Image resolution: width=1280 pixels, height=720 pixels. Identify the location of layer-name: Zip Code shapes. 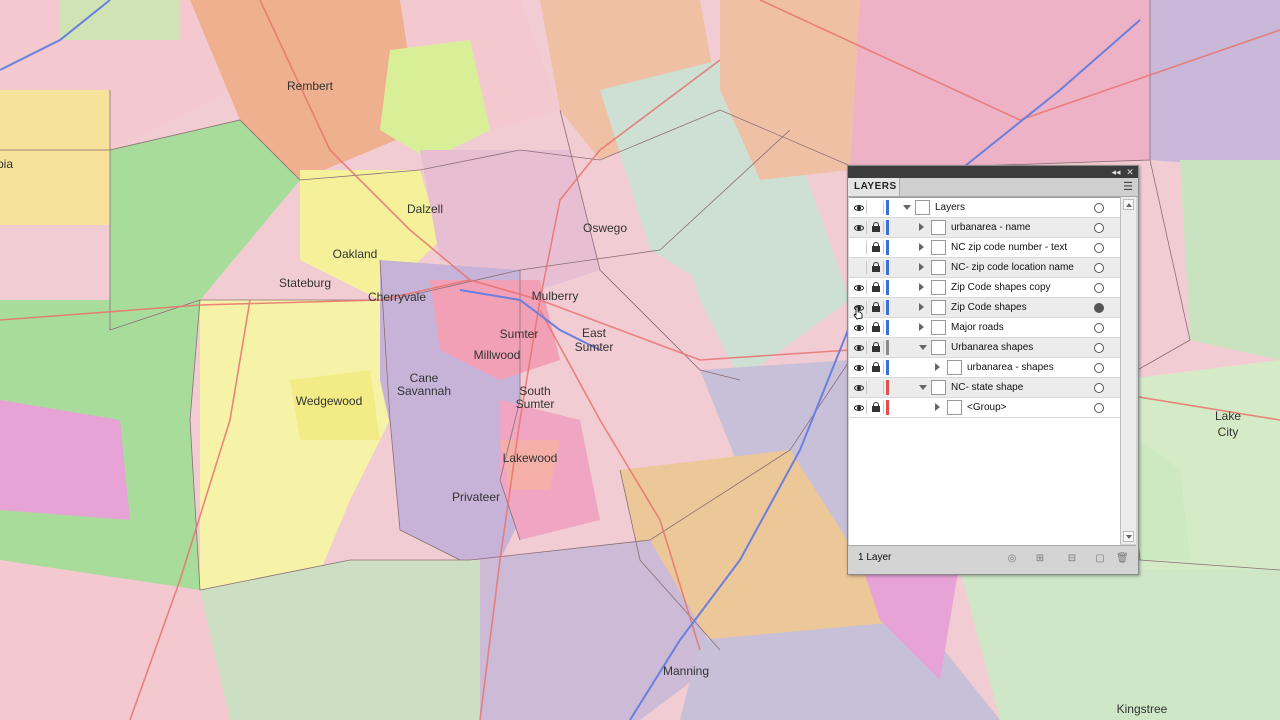
(989, 307).